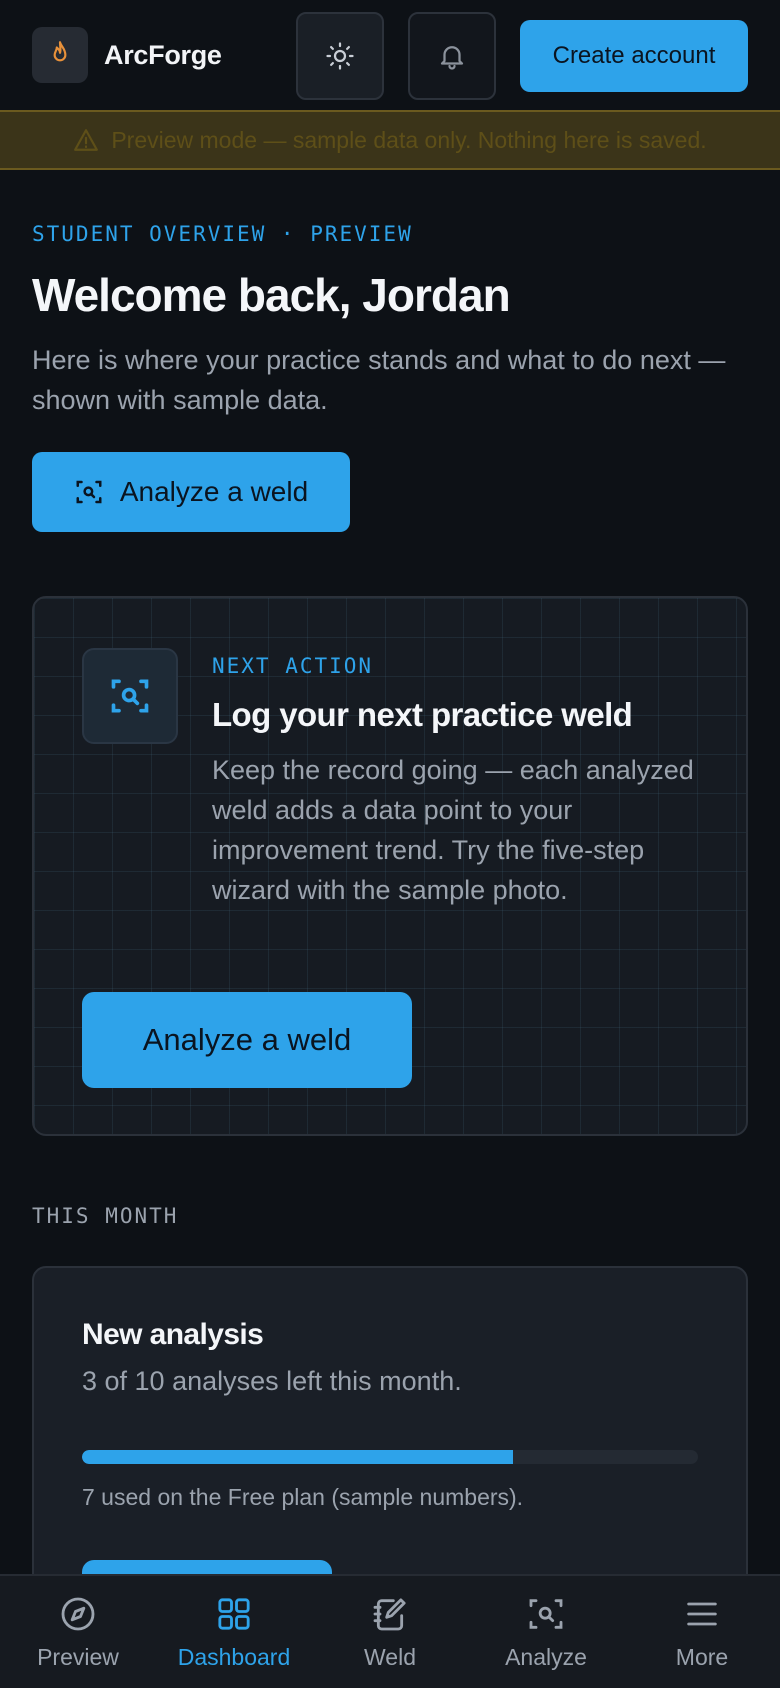 The height and width of the screenshot is (1688, 780). I want to click on next-action-icon-box, so click(130, 696).